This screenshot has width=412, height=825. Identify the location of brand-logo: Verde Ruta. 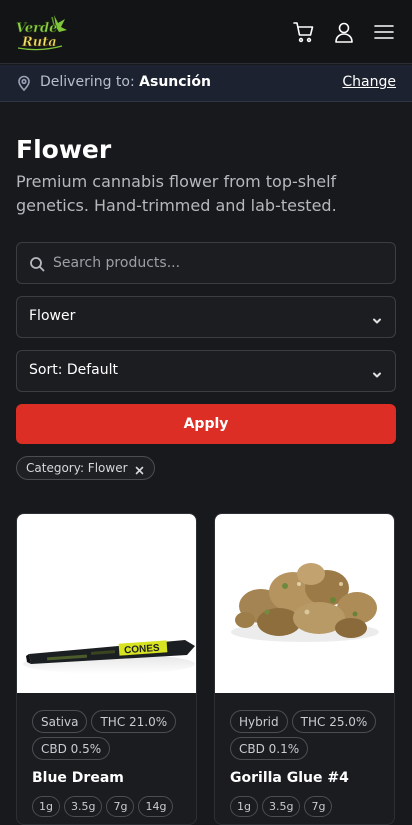
(41, 32).